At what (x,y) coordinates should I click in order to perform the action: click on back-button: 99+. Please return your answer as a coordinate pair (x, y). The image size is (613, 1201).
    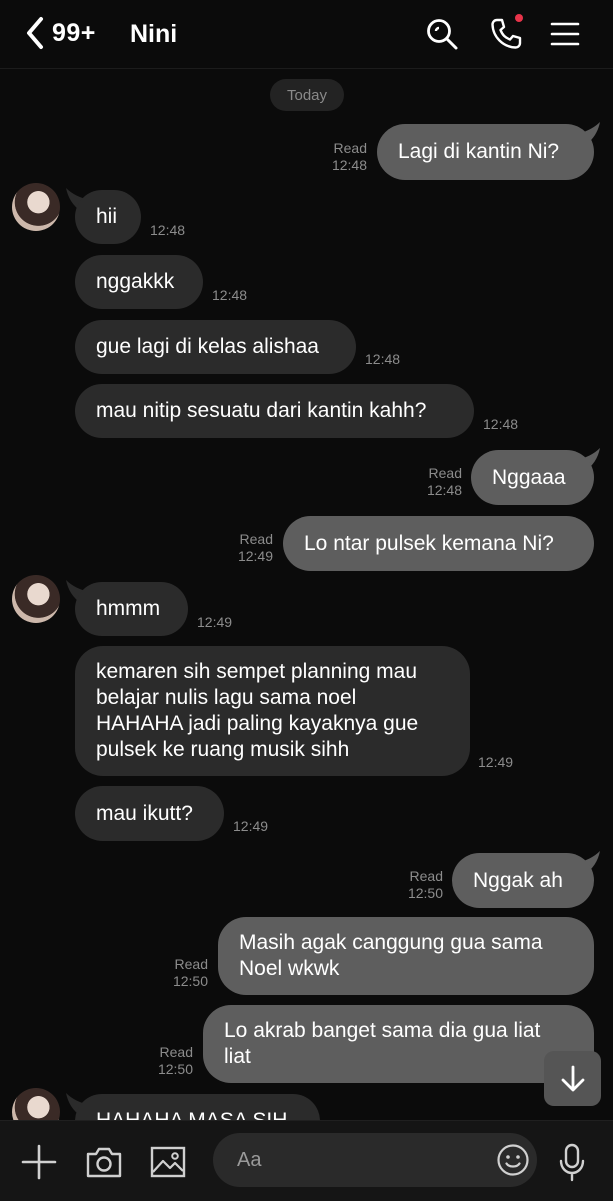
    Looking at the image, I should click on (60, 33).